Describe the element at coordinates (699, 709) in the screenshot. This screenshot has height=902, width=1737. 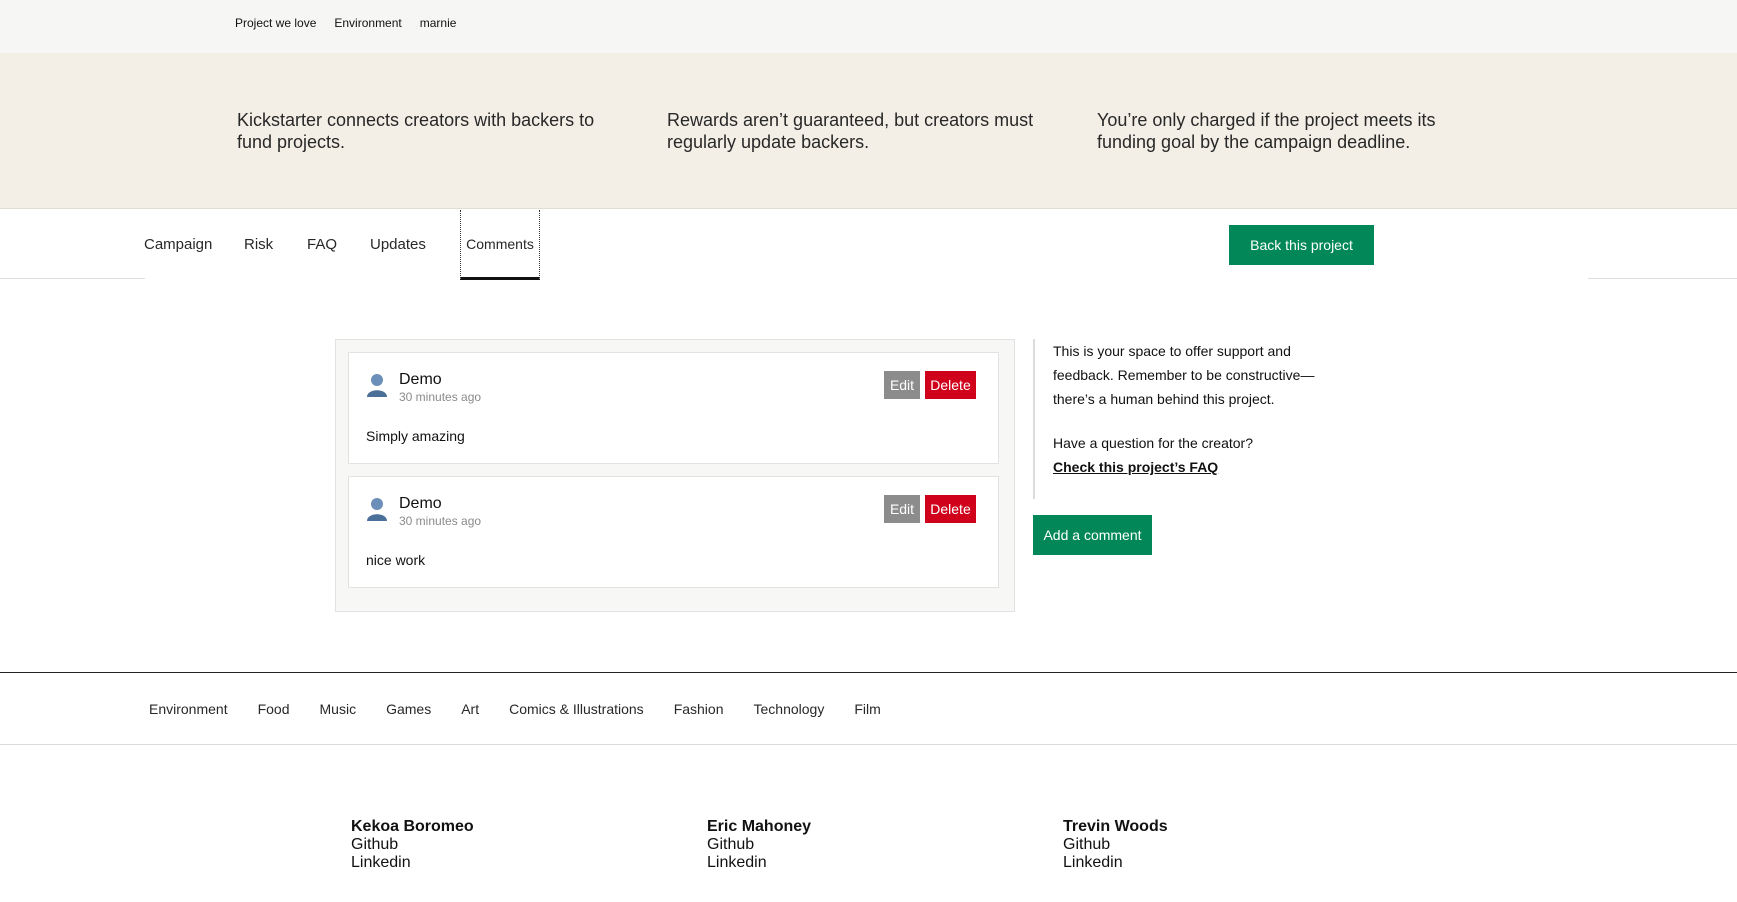
I see `category-fashion: Fashion` at that location.